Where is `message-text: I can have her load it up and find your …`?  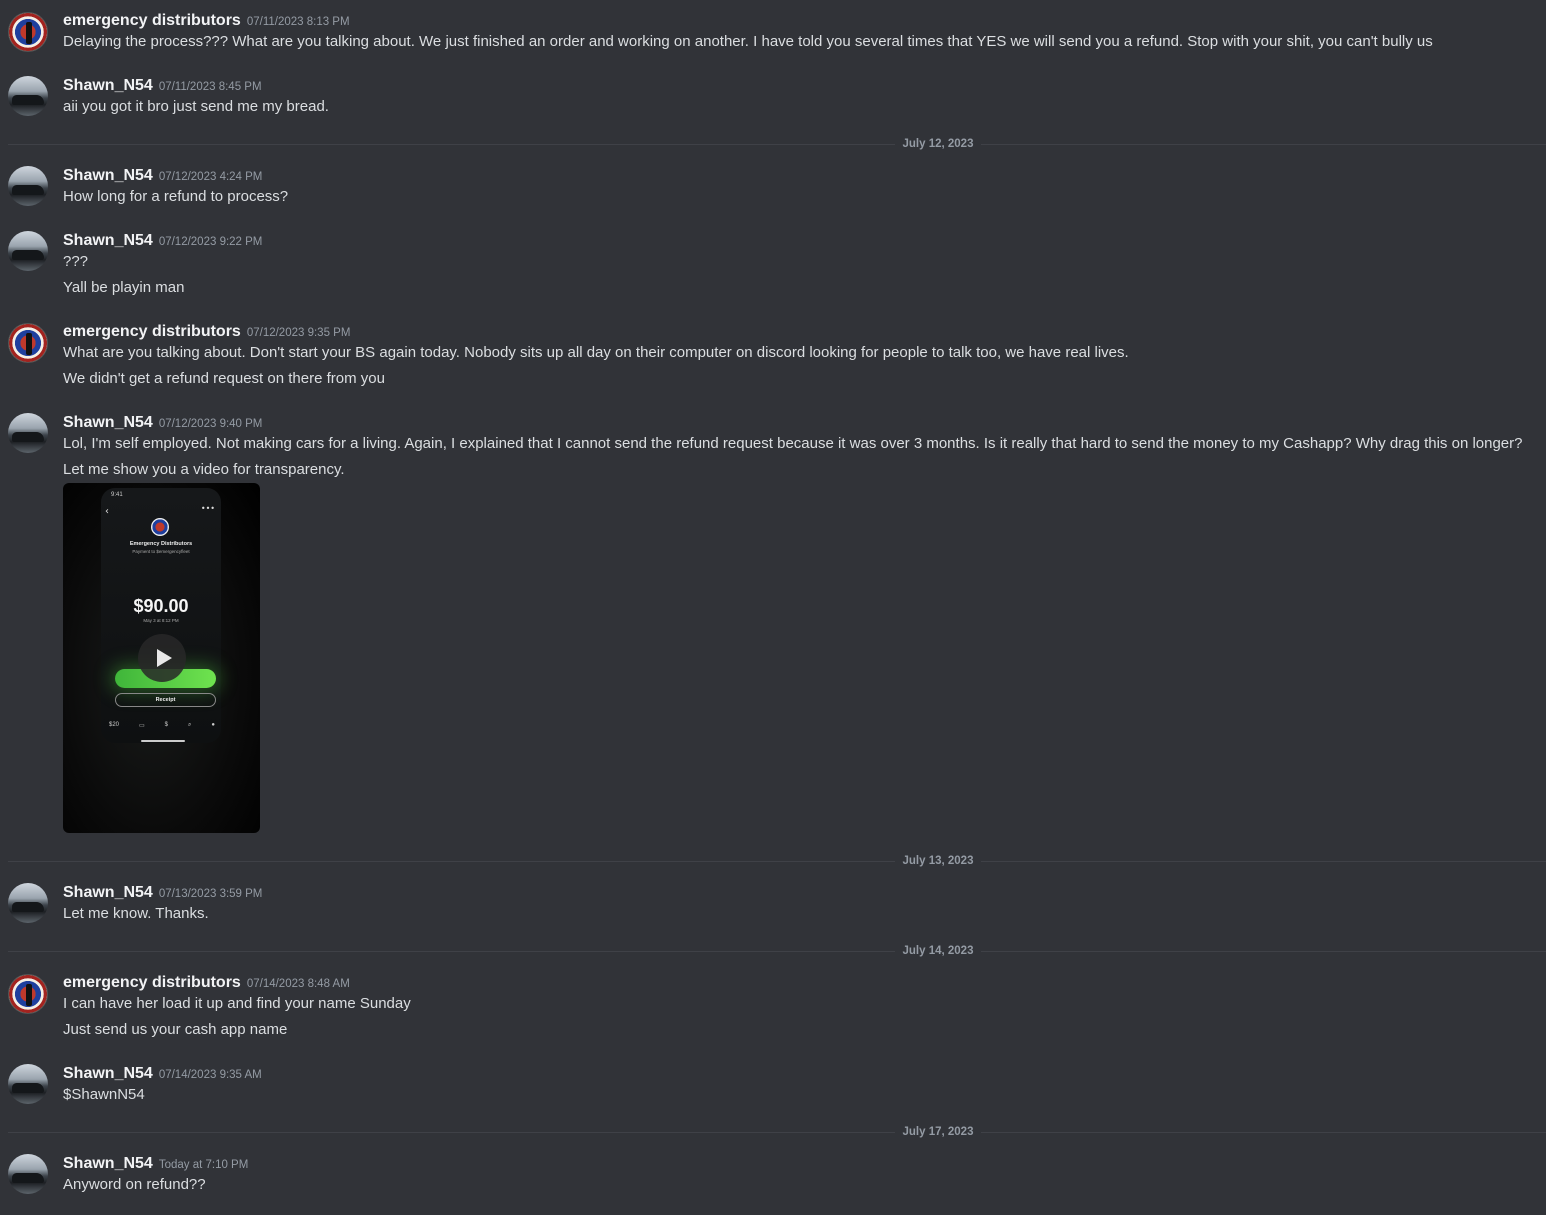
message-text: I can have her load it up and find your … is located at coordinates (237, 1003).